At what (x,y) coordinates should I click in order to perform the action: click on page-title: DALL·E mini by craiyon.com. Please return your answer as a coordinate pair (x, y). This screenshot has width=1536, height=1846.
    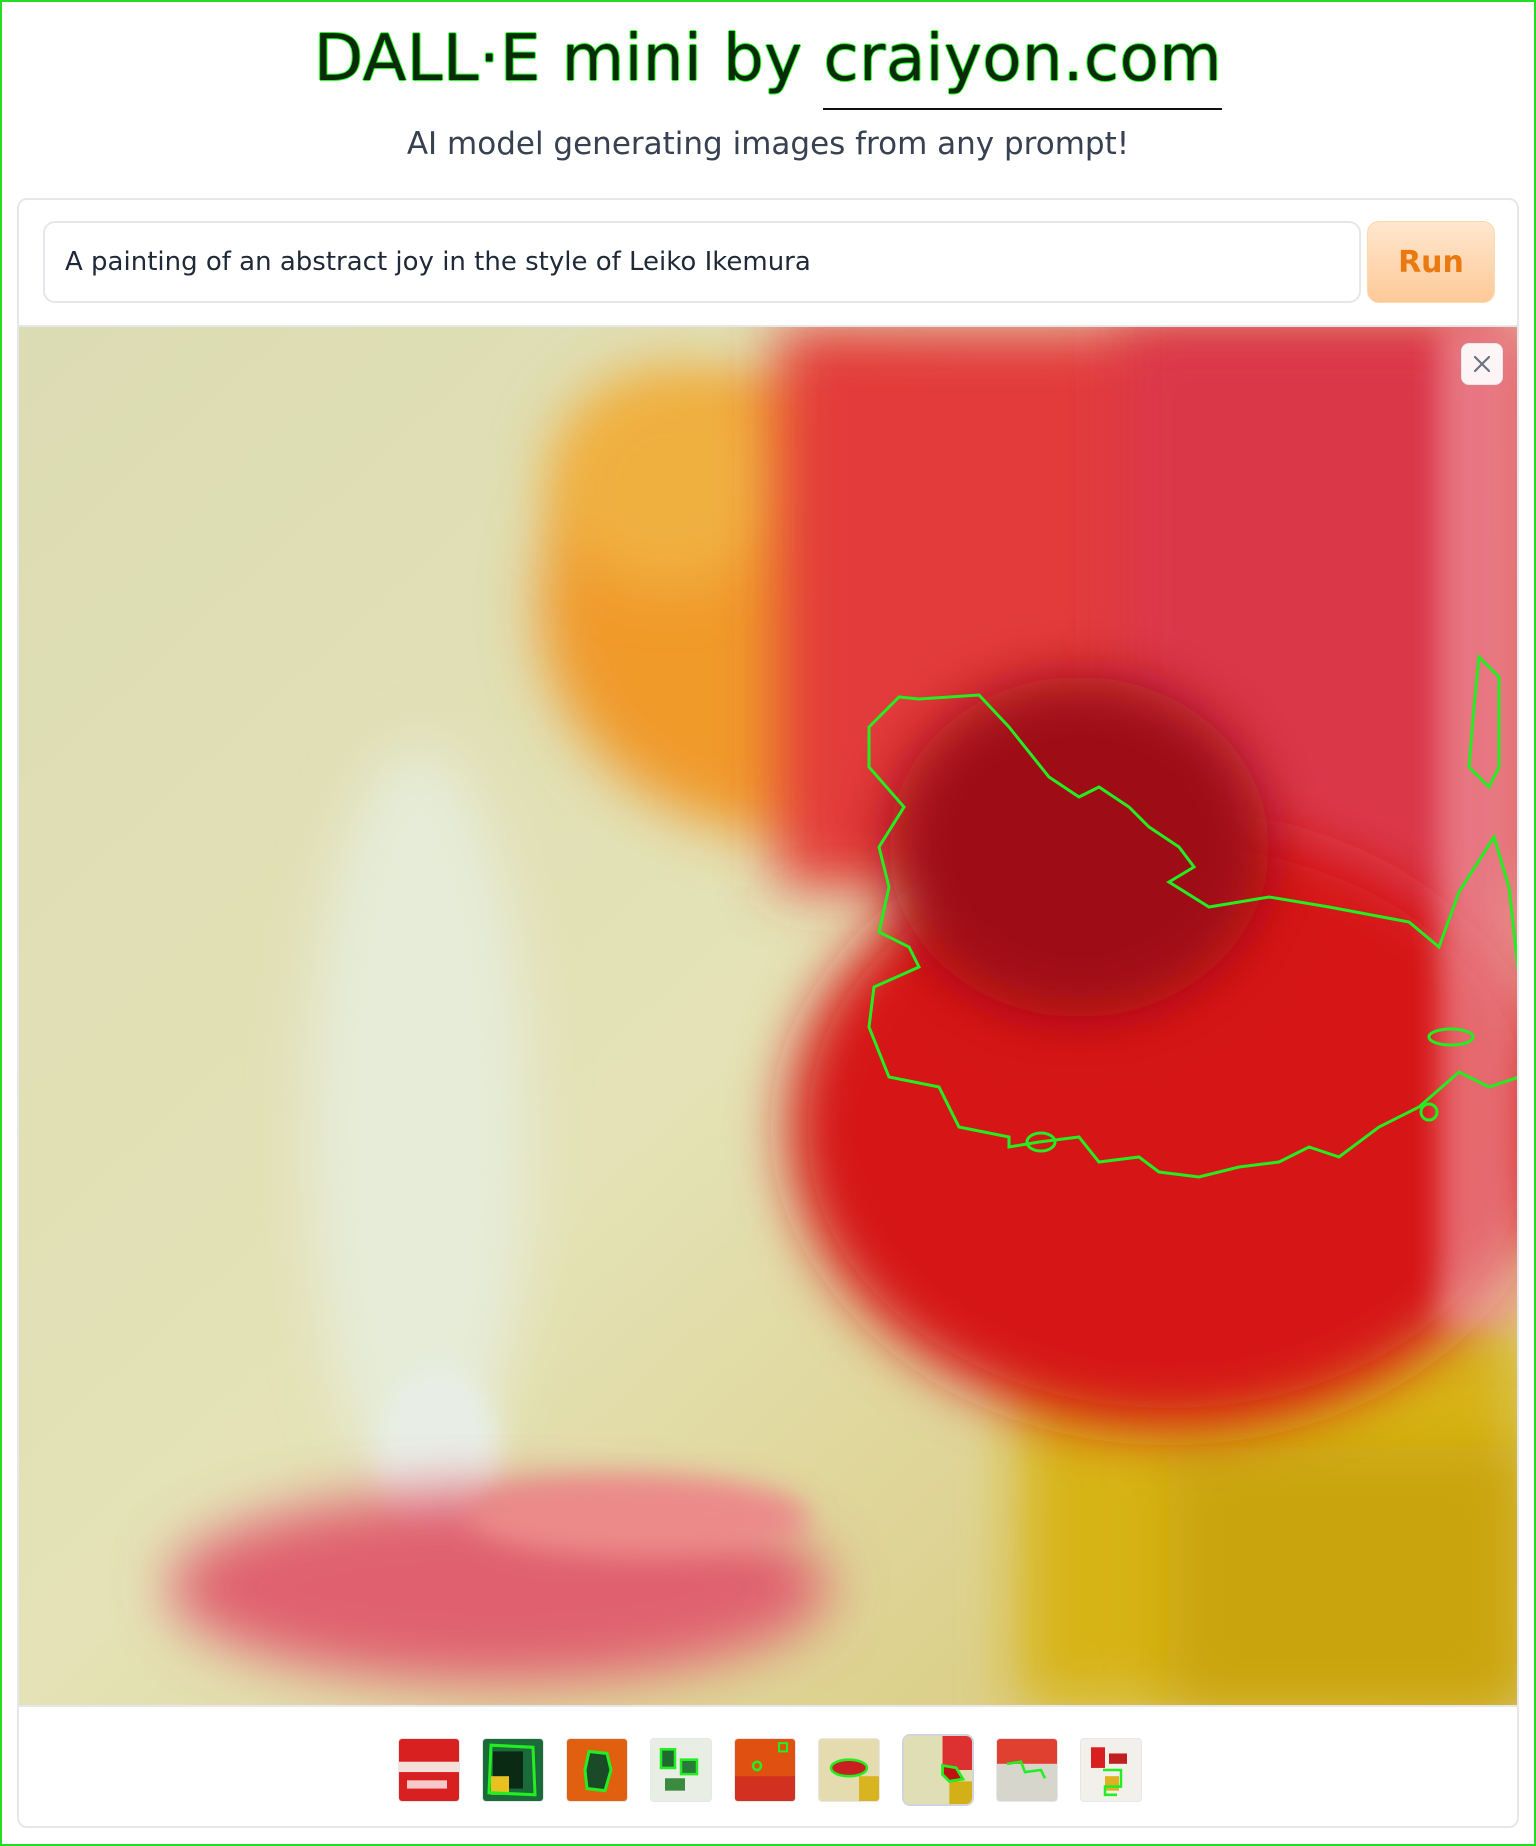
    Looking at the image, I should click on (768, 64).